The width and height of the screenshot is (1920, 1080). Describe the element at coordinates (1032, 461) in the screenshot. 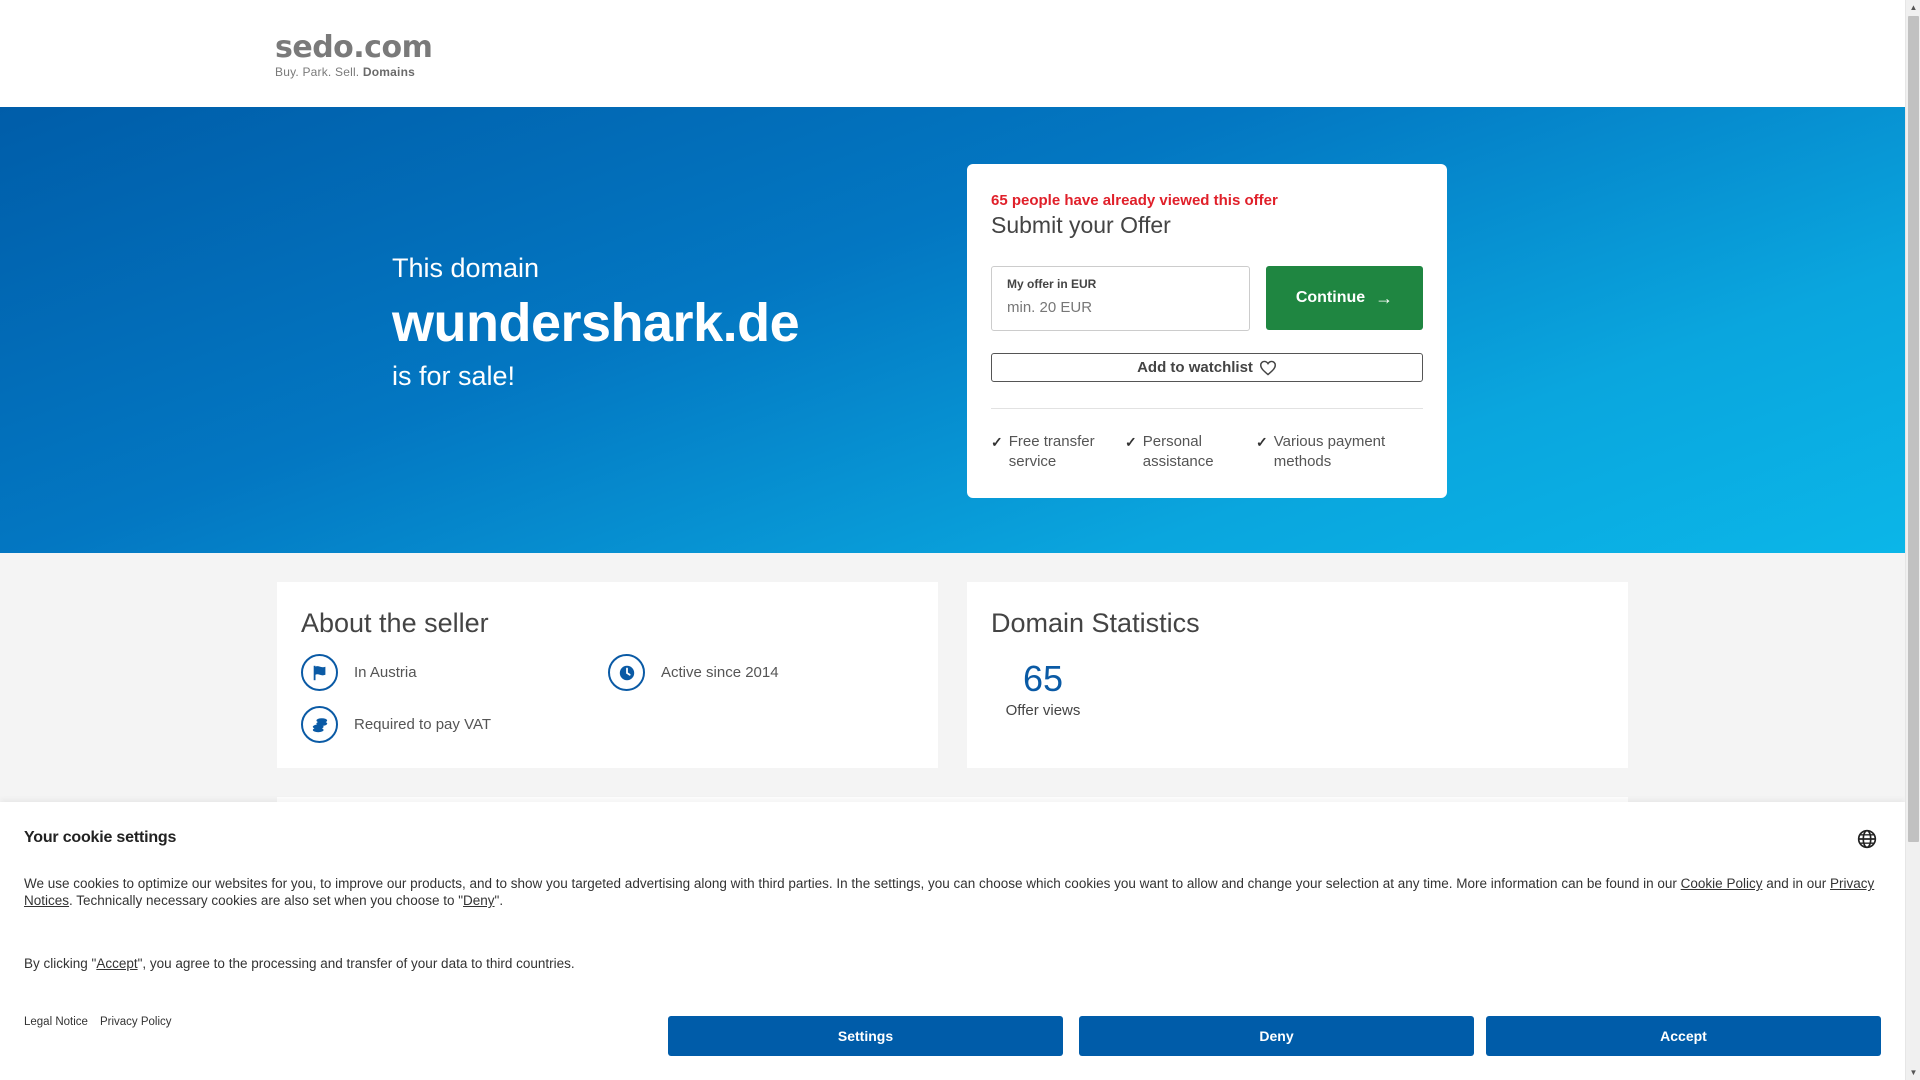

I see `feature-line: service` at that location.